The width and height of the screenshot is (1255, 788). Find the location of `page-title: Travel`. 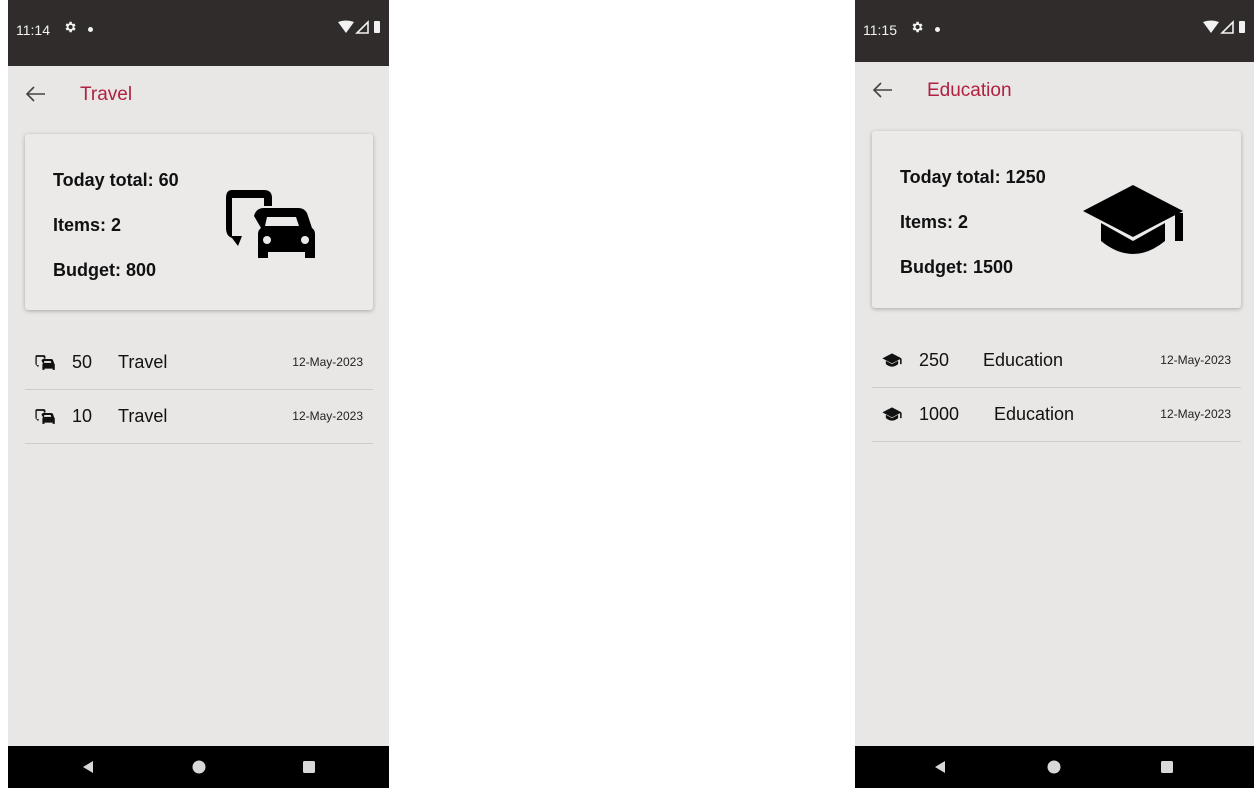

page-title: Travel is located at coordinates (106, 94).